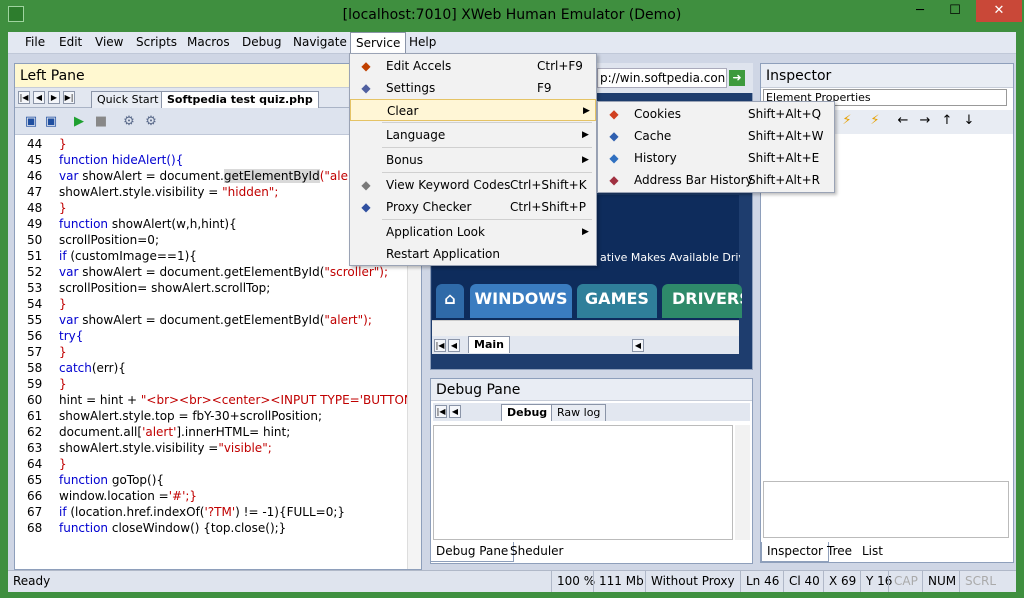  I want to click on code-token: showAlert.style.visibility =, so click(139, 448).